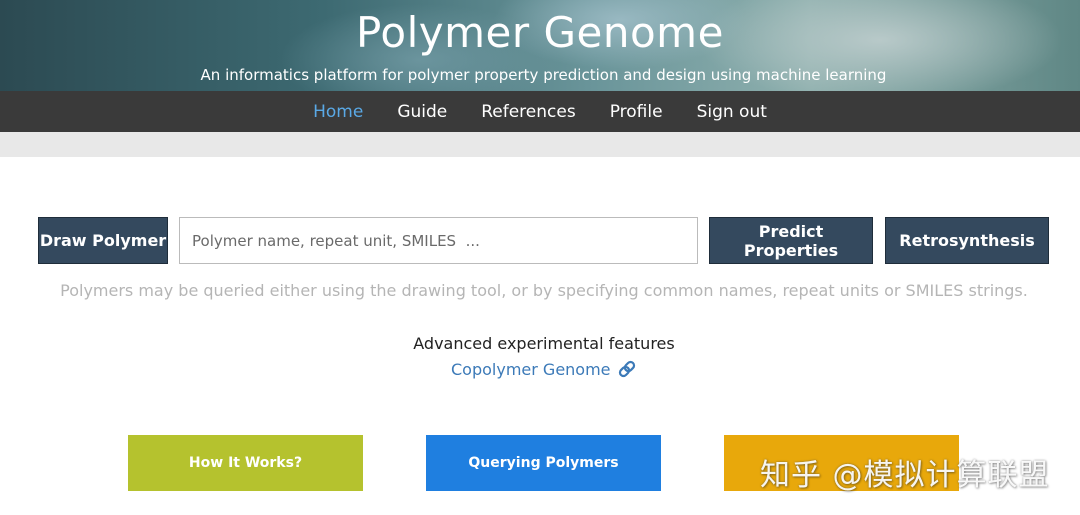  What do you see at coordinates (540, 144) in the screenshot?
I see `nav-subbar` at bounding box center [540, 144].